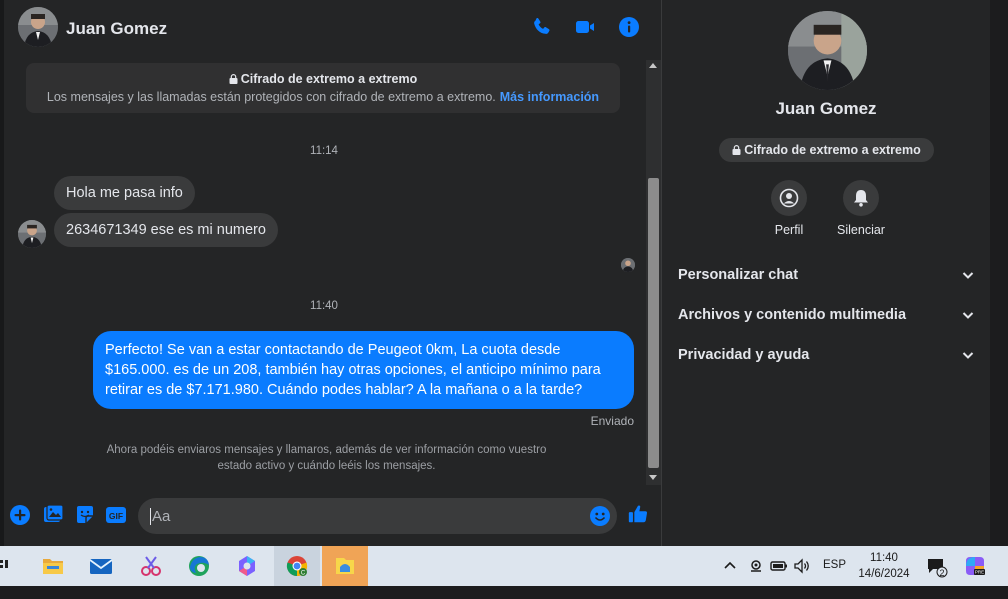 The height and width of the screenshot is (599, 1008). Describe the element at coordinates (738, 275) in the screenshot. I see `section-label: Personalizar chat` at that location.